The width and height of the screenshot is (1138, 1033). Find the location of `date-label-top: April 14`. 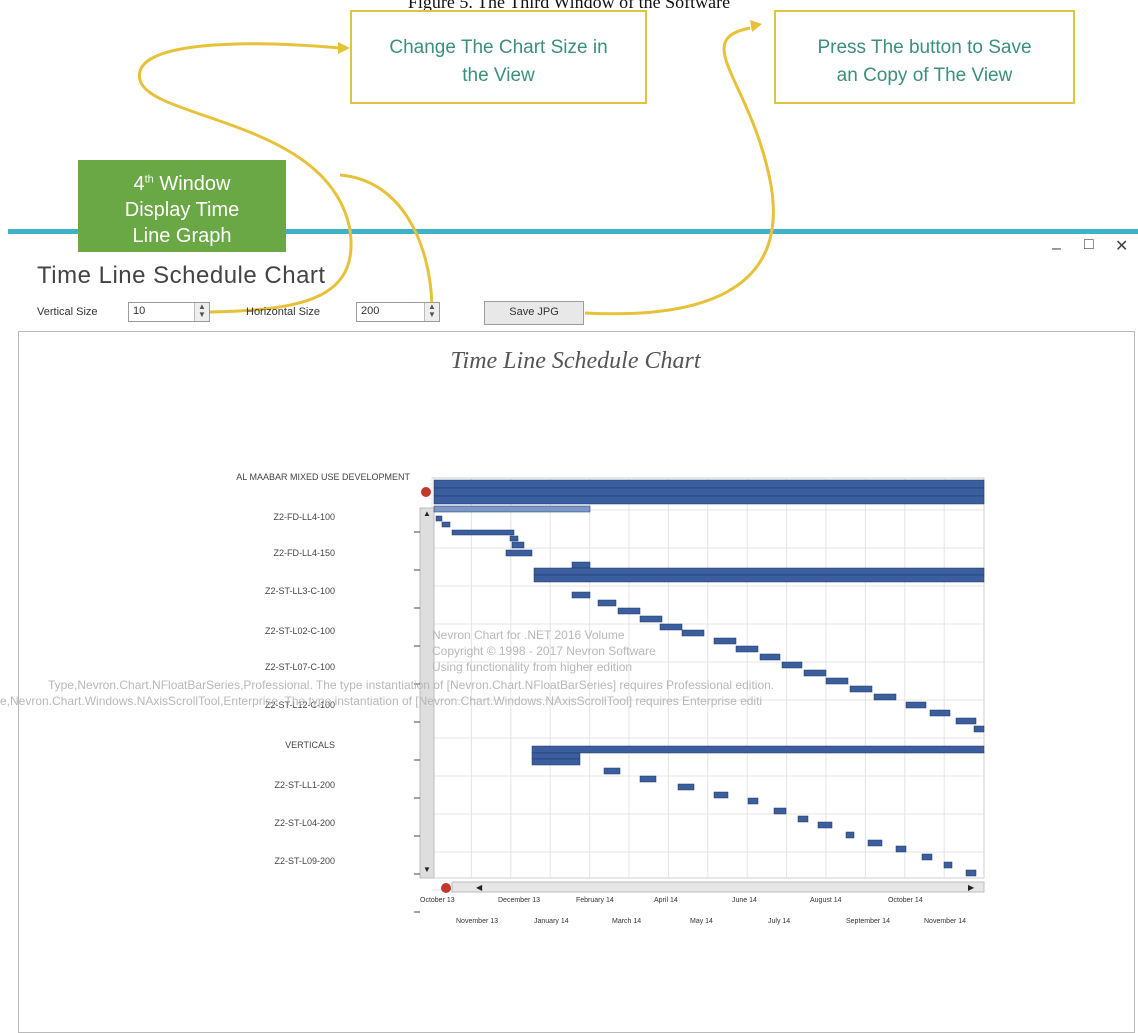

date-label-top: April 14 is located at coordinates (666, 900).